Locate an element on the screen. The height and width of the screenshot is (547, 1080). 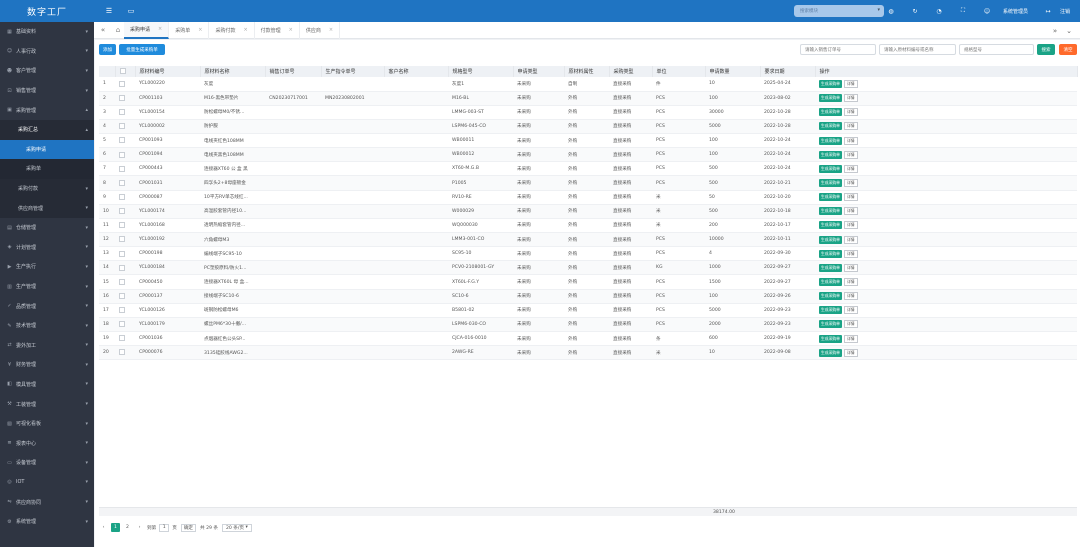
sidebar-item-16: ⇄ 委外加工 ▾ is located at coordinates (47, 346).